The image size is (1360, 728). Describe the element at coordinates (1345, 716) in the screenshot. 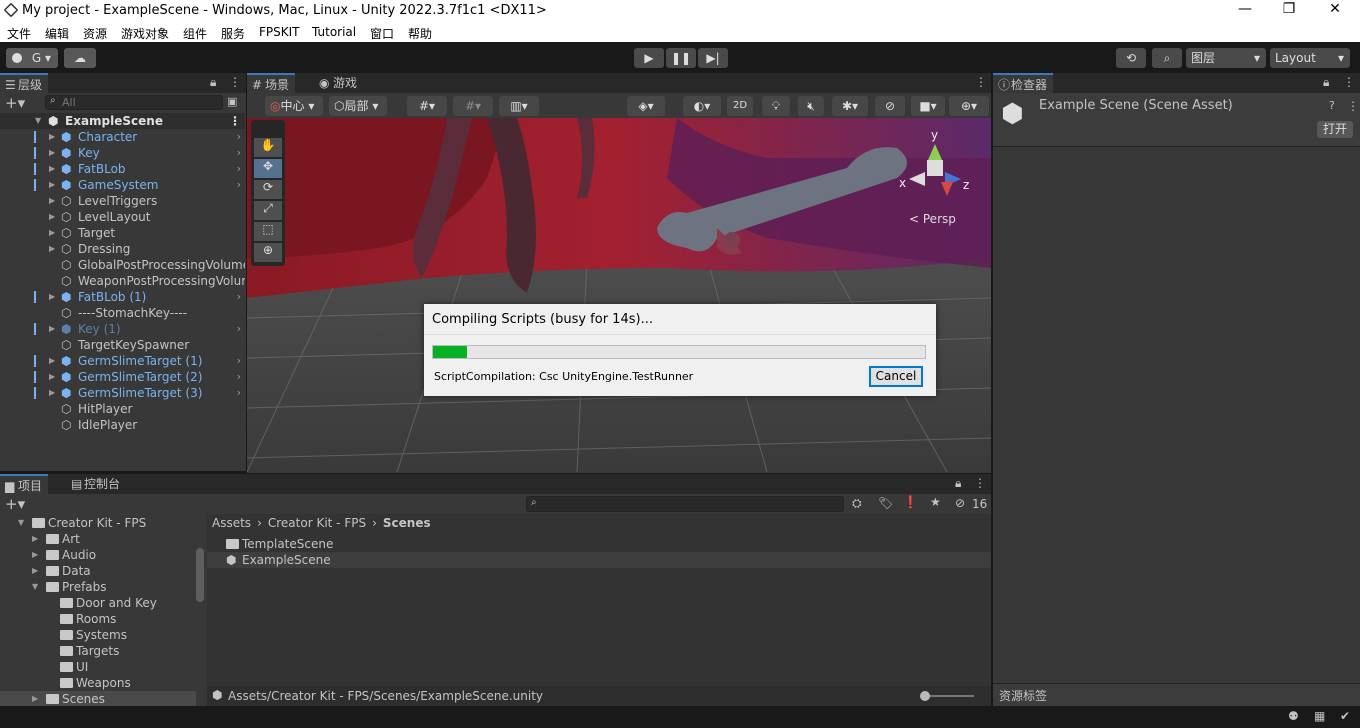

I see `check-icon: ✔` at that location.